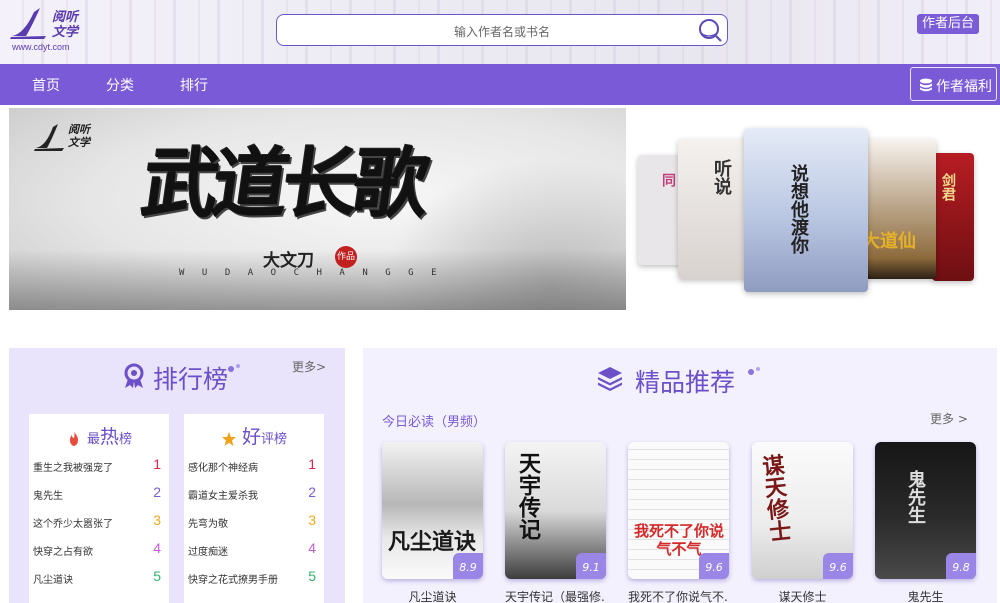  I want to click on book-cover: 我死不了你说气不气 9.6, so click(678, 510).